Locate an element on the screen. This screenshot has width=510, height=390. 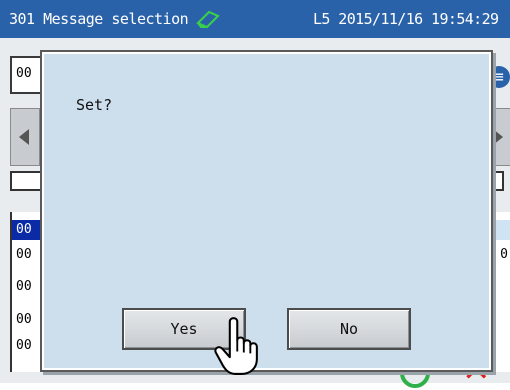
status-datetime: L5 2015/11/16 19:54:29 is located at coordinates (406, 19).